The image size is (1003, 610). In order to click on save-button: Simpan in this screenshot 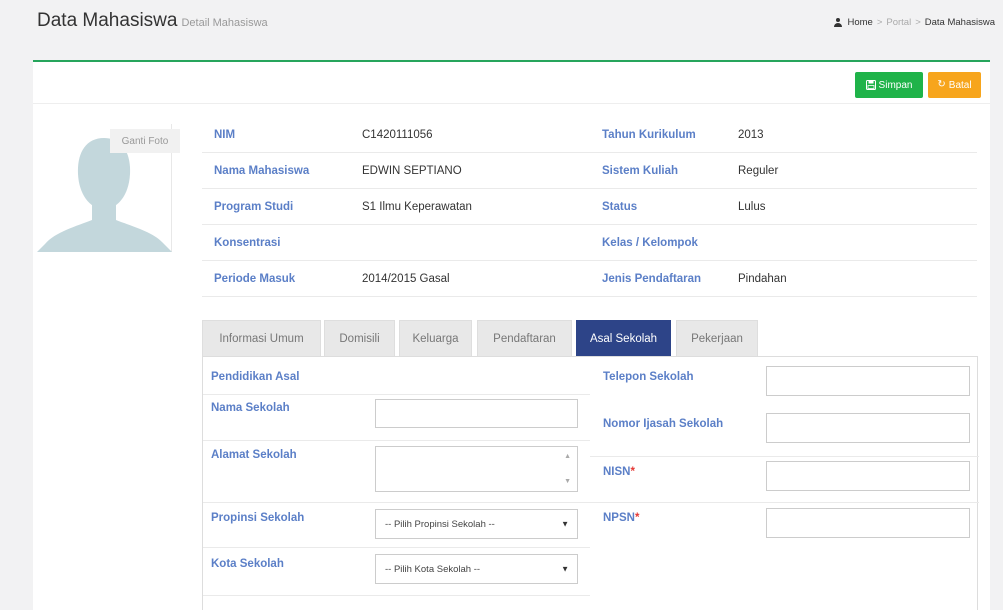, I will do `click(889, 85)`.